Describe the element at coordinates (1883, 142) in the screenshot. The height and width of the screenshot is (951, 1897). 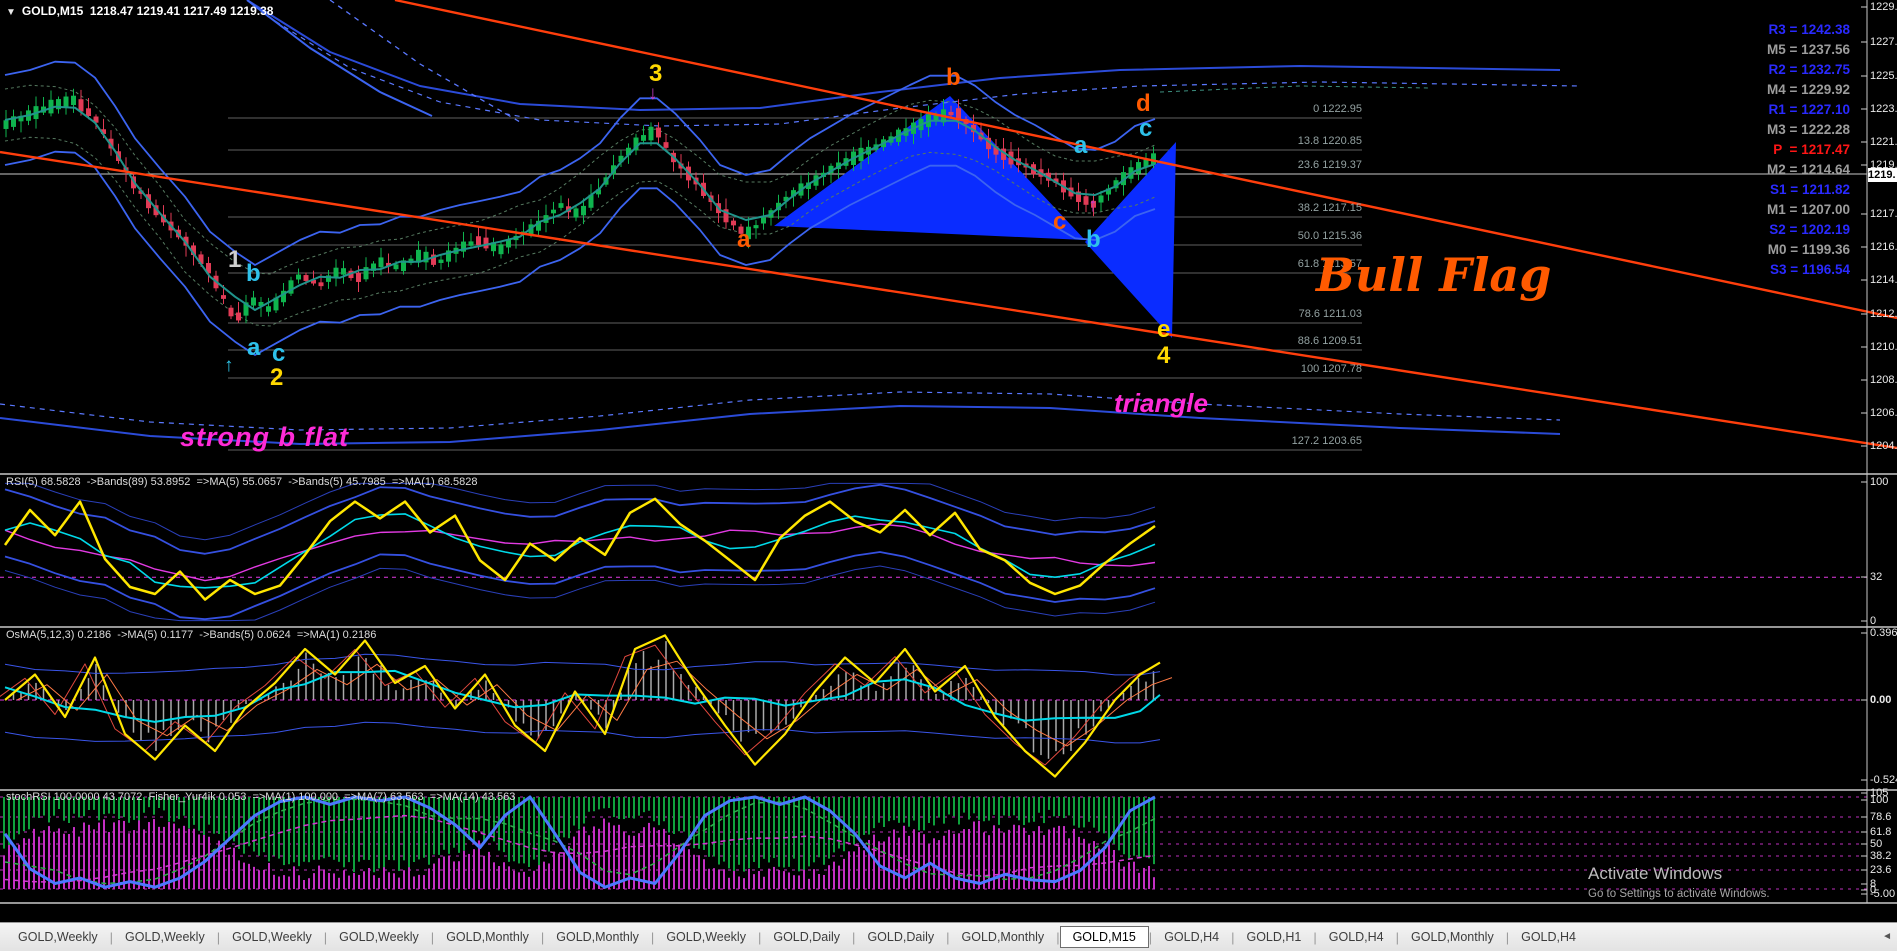
I see `price-axis-label: 1221.` at that location.